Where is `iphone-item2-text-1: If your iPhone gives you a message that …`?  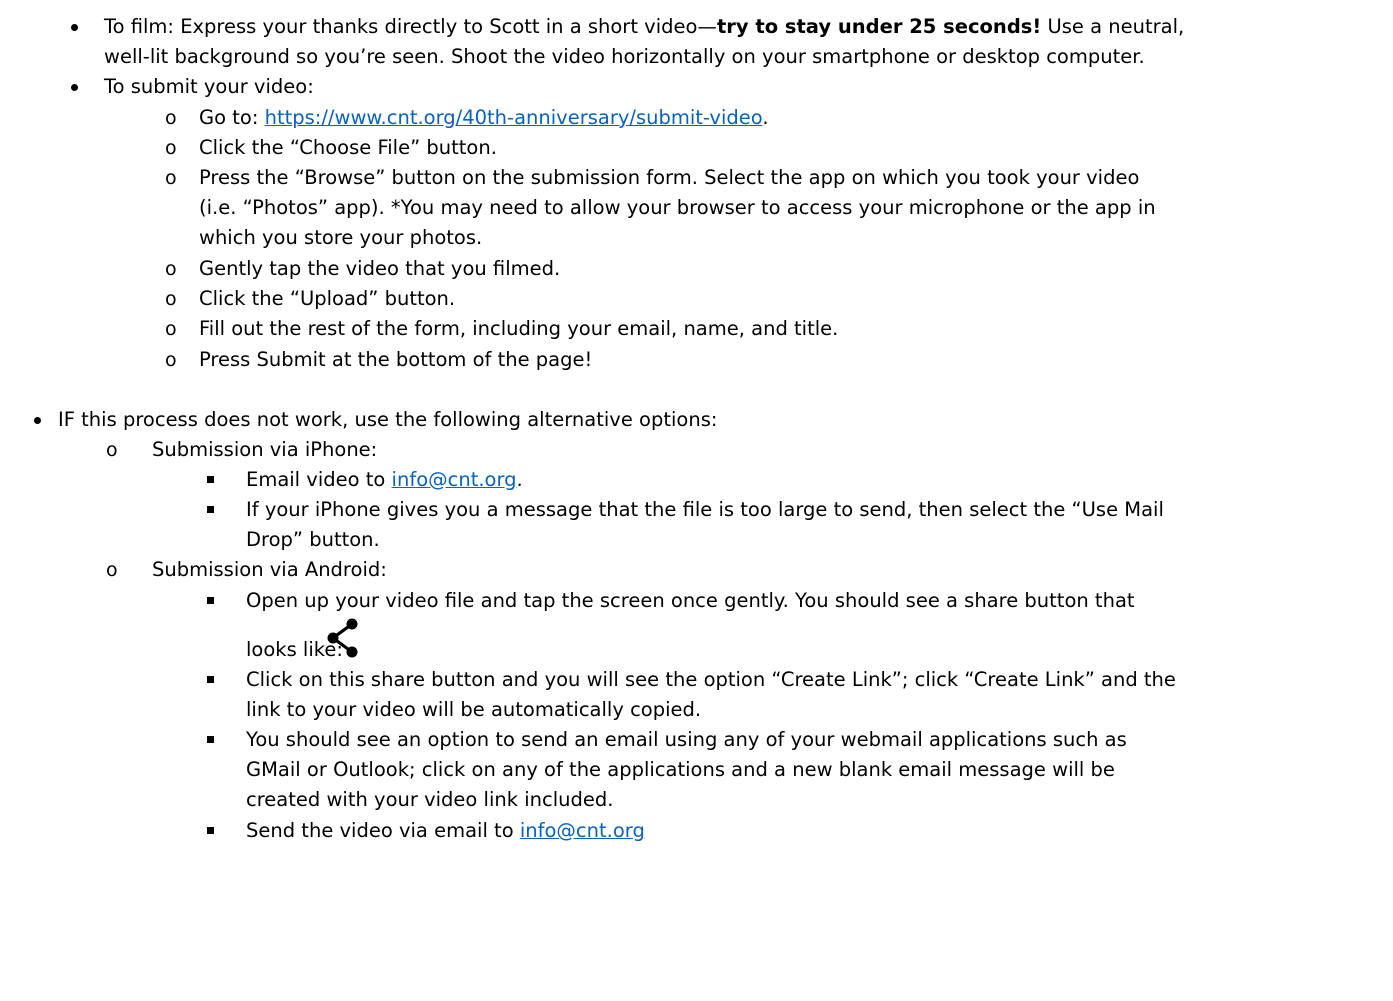 iphone-item2-text-1: If your iPhone gives you a message that … is located at coordinates (705, 509).